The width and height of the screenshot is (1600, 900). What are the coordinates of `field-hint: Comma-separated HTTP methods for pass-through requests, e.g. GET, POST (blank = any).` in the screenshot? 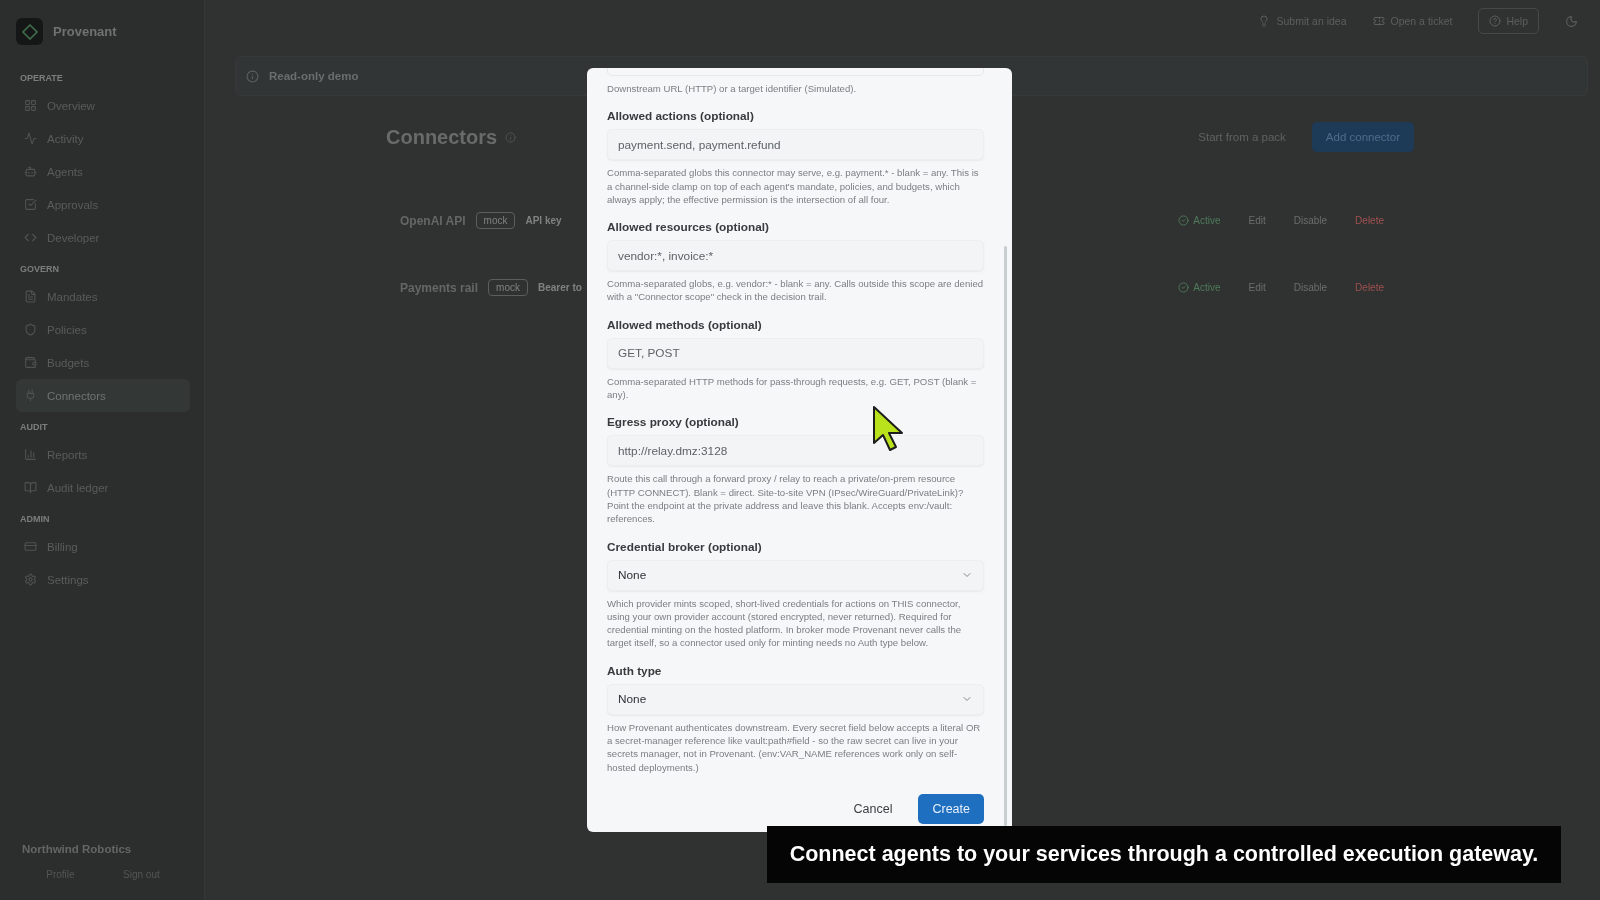 It's located at (792, 388).